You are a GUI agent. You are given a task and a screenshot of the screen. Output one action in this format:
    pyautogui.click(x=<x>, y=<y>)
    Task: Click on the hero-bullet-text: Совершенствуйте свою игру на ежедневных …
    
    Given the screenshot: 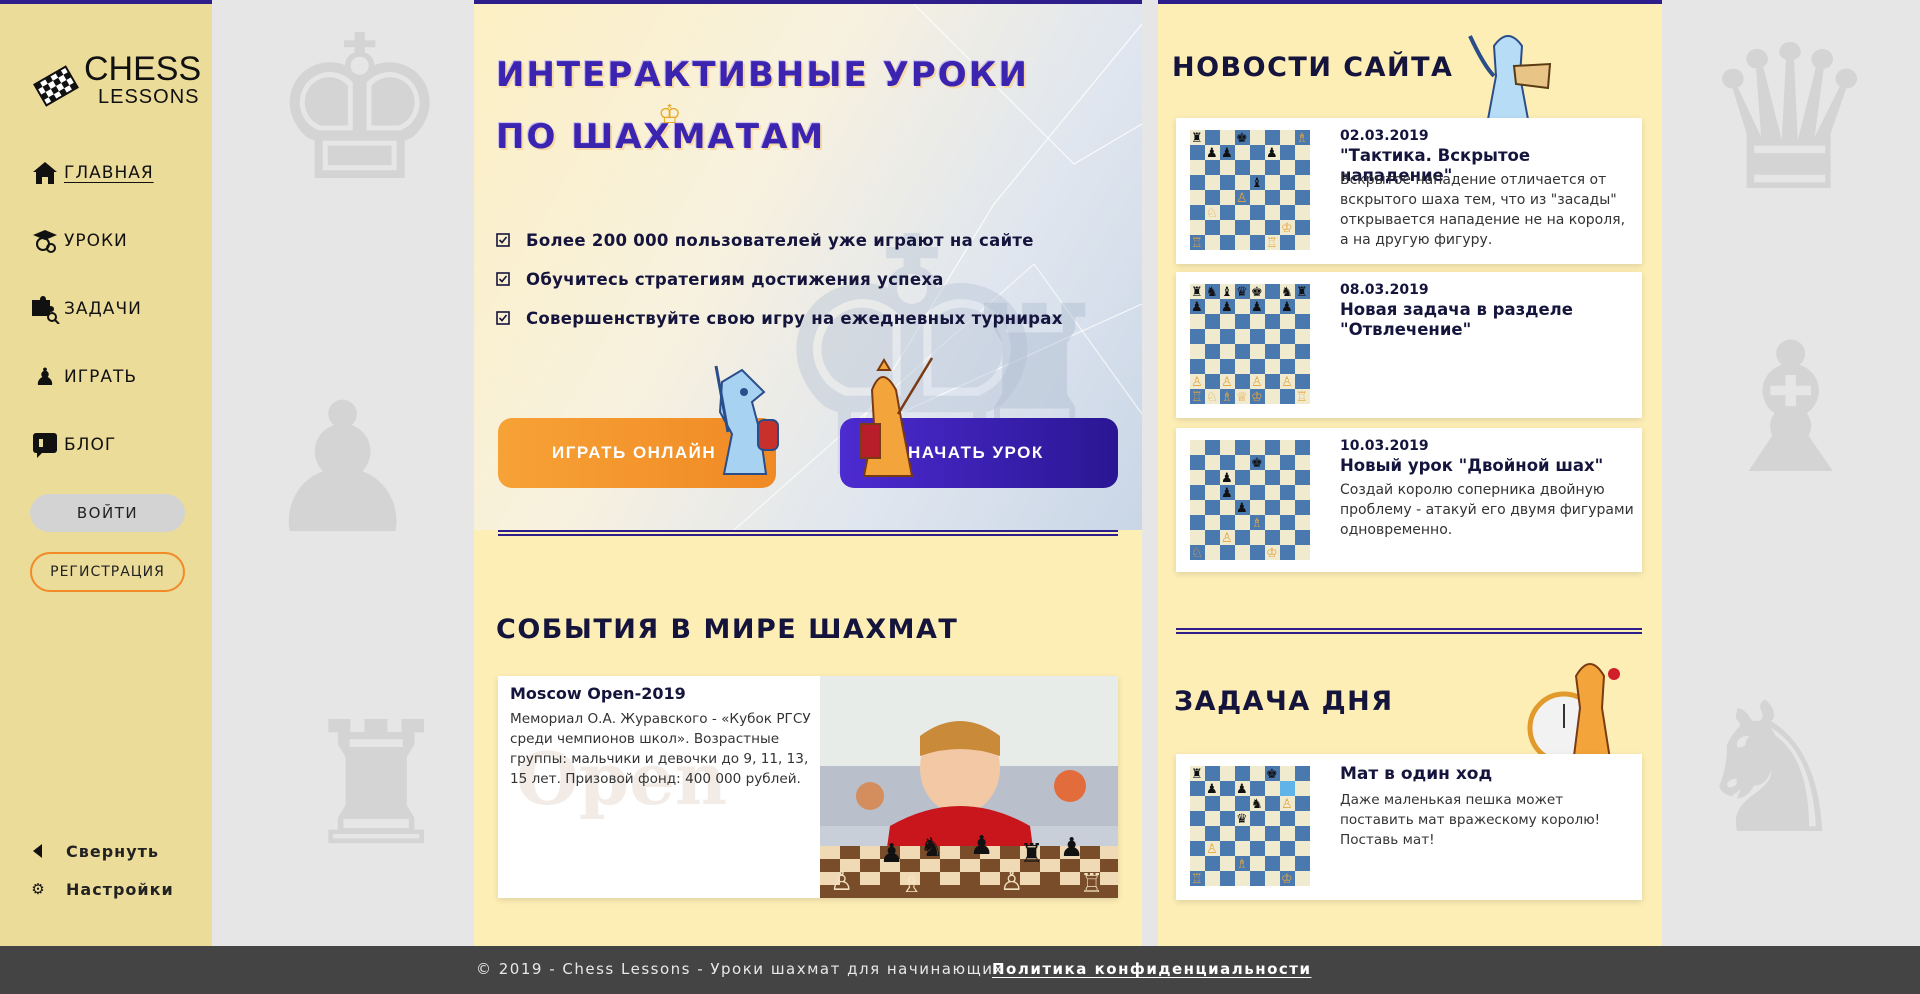 What is the action you would take?
    pyautogui.click(x=794, y=318)
    